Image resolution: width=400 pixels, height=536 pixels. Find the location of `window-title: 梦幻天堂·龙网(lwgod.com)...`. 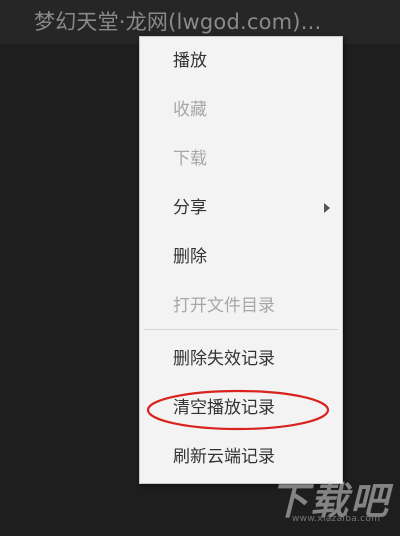

window-title: 梦幻天堂·龙网(lwgod.com)... is located at coordinates (178, 22).